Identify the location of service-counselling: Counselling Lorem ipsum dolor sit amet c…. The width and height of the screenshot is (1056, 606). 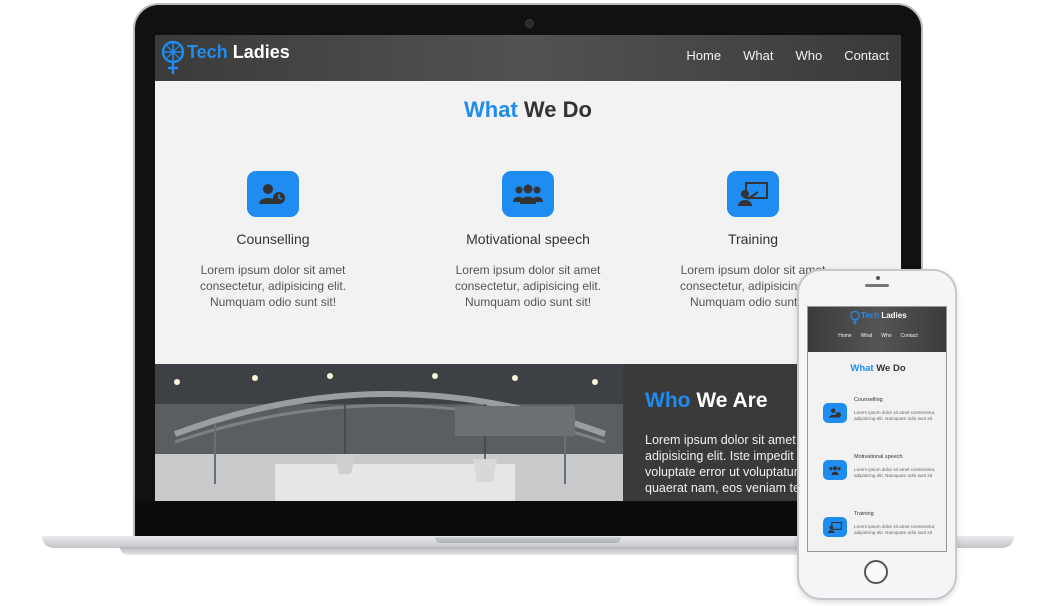
(273, 240).